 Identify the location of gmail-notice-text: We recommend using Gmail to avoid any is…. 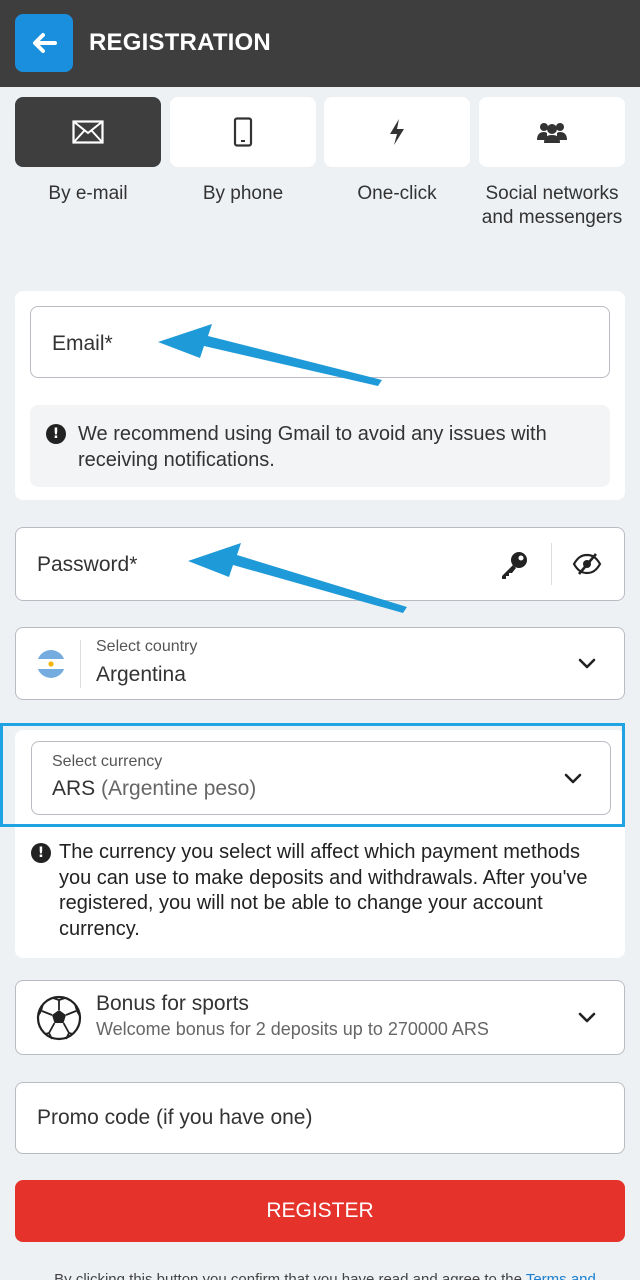
(312, 447).